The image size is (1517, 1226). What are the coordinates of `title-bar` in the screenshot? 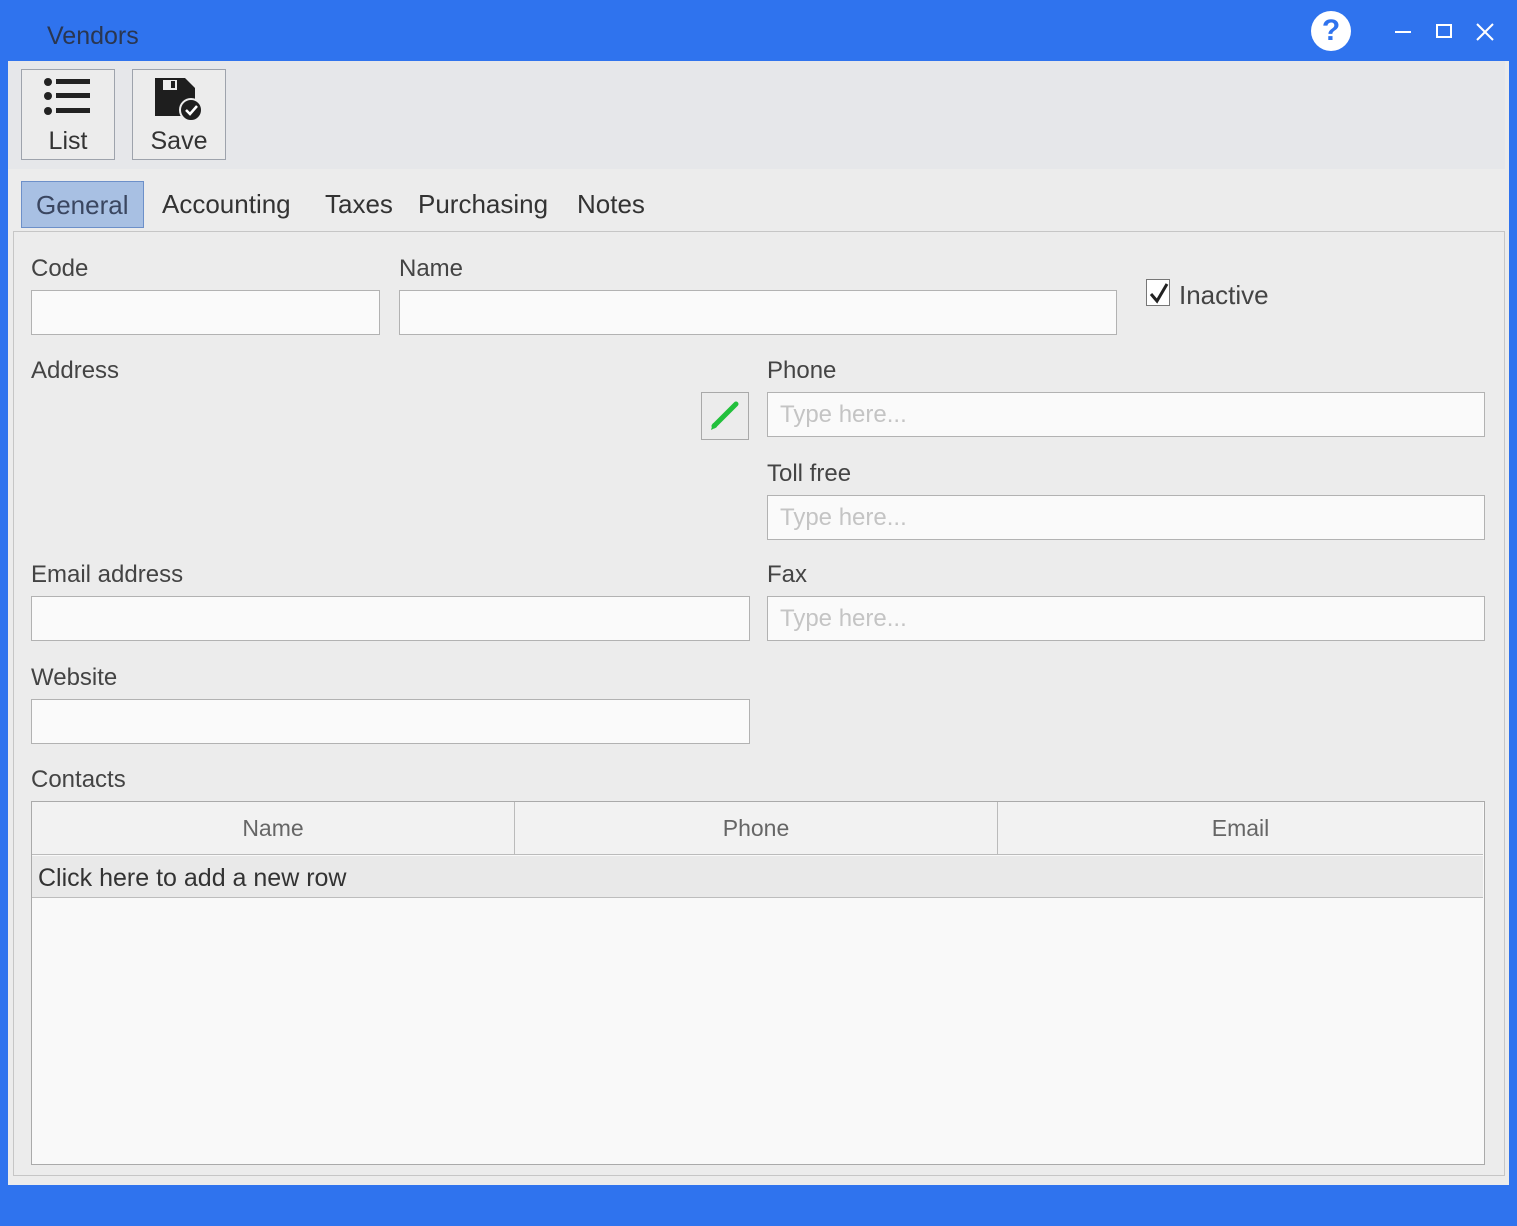 It's located at (758, 34).